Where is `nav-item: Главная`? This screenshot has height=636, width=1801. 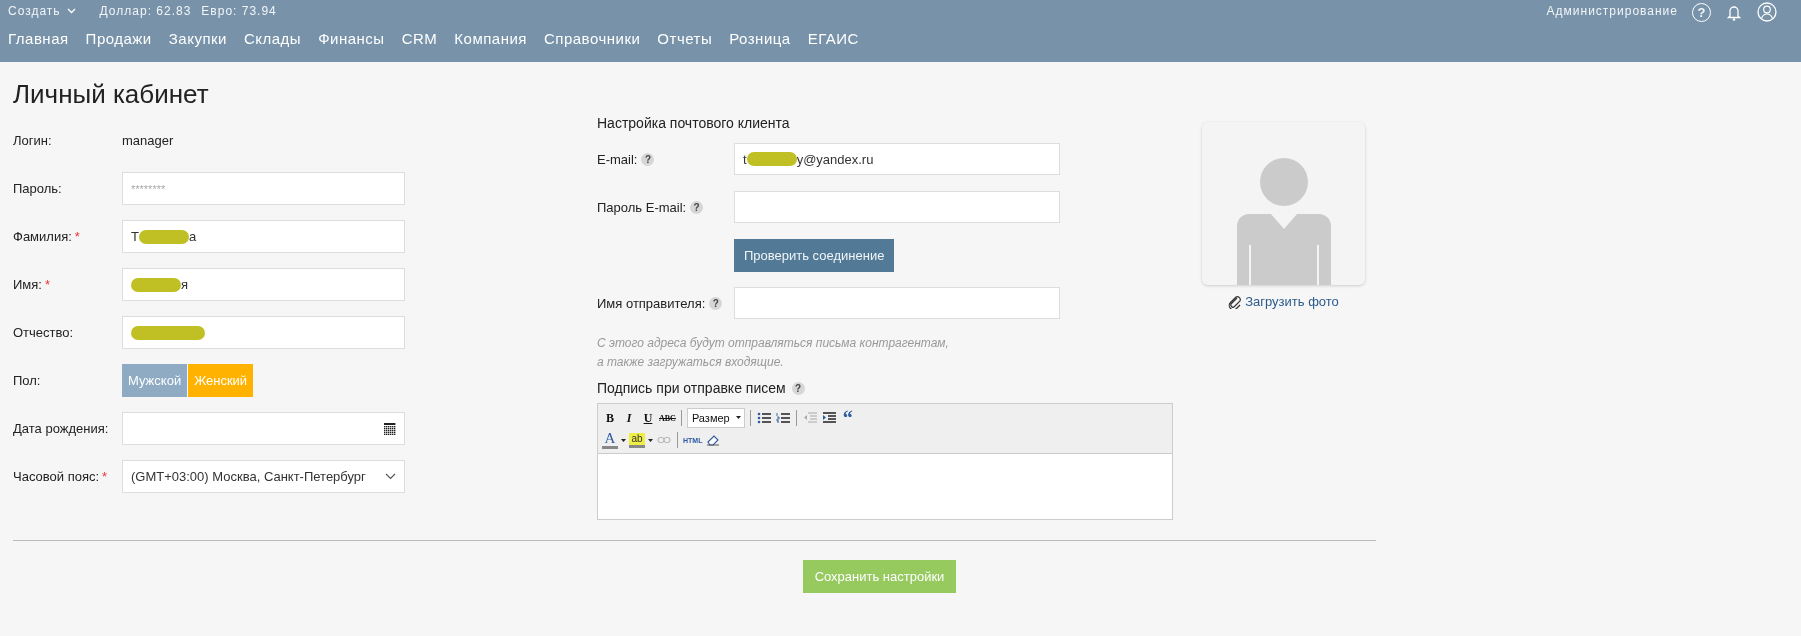 nav-item: Главная is located at coordinates (38, 38).